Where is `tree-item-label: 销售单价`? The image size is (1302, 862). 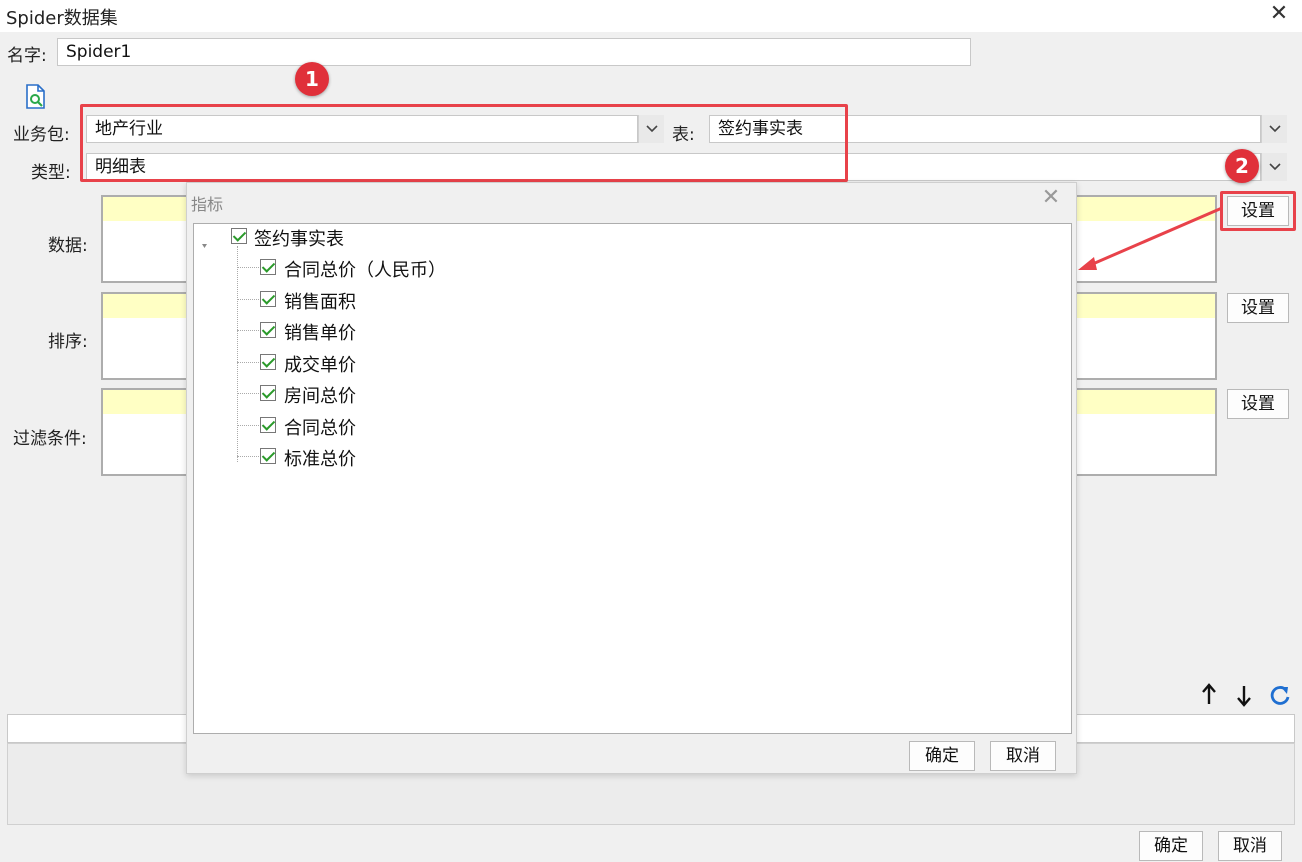
tree-item-label: 销售单价 is located at coordinates (320, 333).